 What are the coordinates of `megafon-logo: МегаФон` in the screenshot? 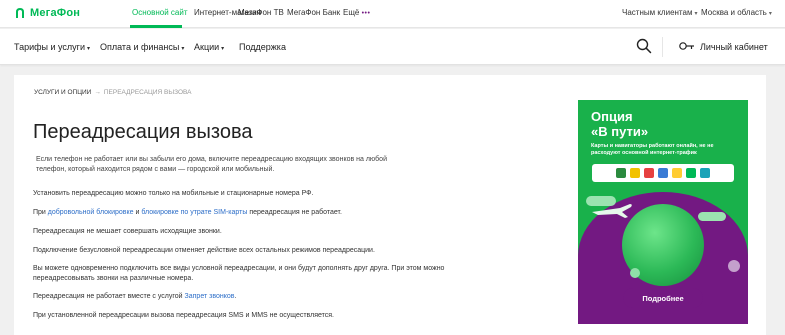 It's located at (47, 13).